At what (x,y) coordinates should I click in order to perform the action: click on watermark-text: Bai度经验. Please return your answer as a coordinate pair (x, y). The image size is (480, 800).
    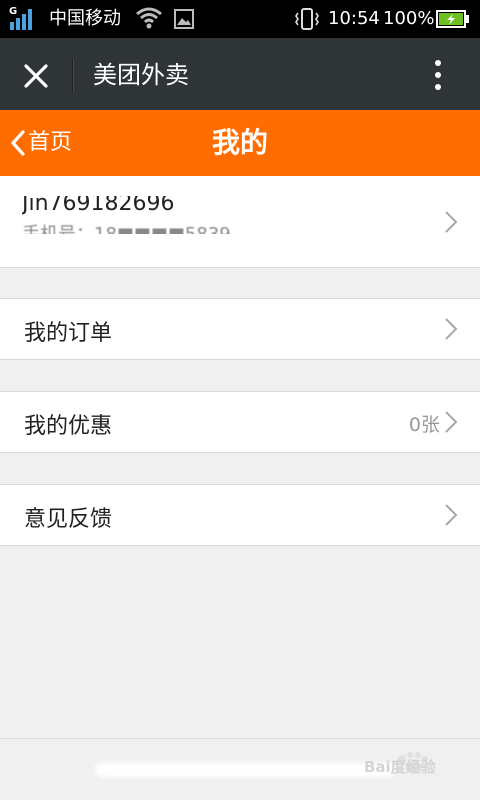
    Looking at the image, I should click on (400, 767).